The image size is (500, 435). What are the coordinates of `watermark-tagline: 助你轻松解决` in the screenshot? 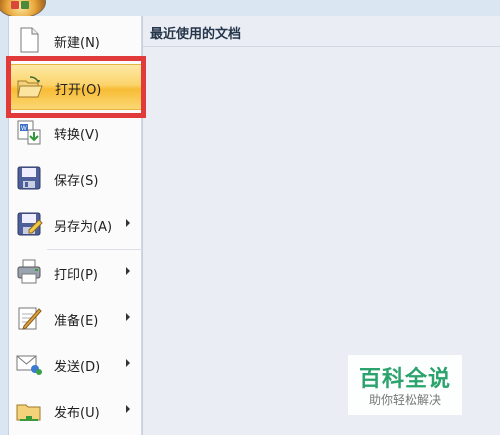 It's located at (404, 400).